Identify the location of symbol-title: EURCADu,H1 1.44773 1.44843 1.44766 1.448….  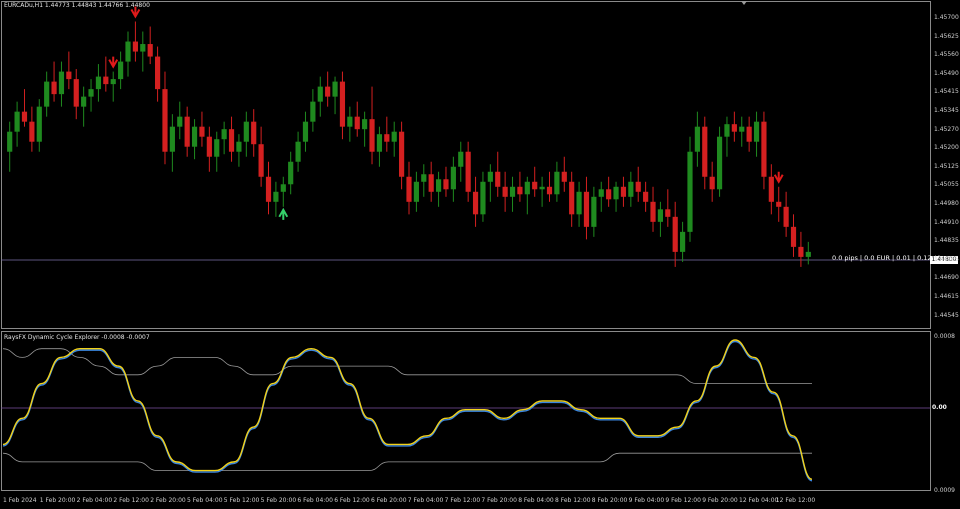
(77, 5).